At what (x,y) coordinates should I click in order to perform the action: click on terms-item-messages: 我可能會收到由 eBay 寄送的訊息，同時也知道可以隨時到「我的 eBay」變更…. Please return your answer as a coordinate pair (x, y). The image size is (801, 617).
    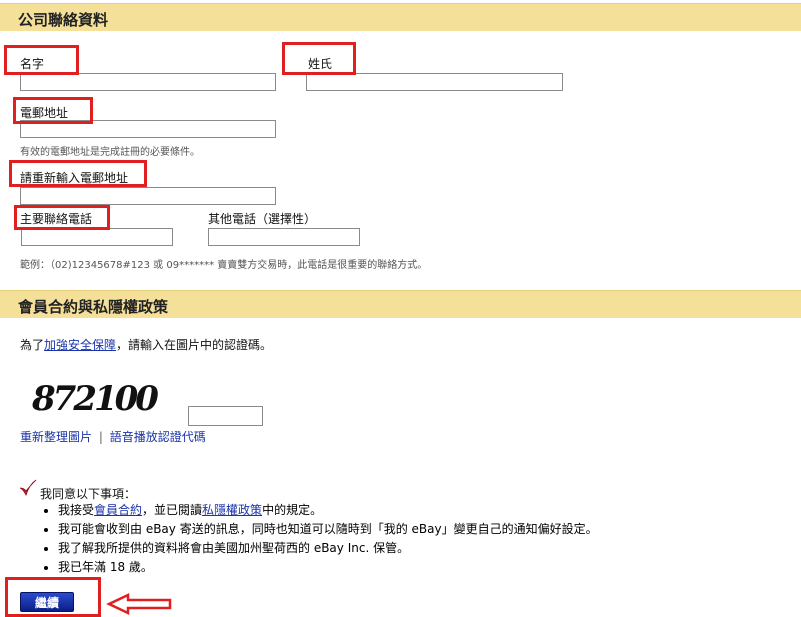
    Looking at the image, I should click on (328, 529).